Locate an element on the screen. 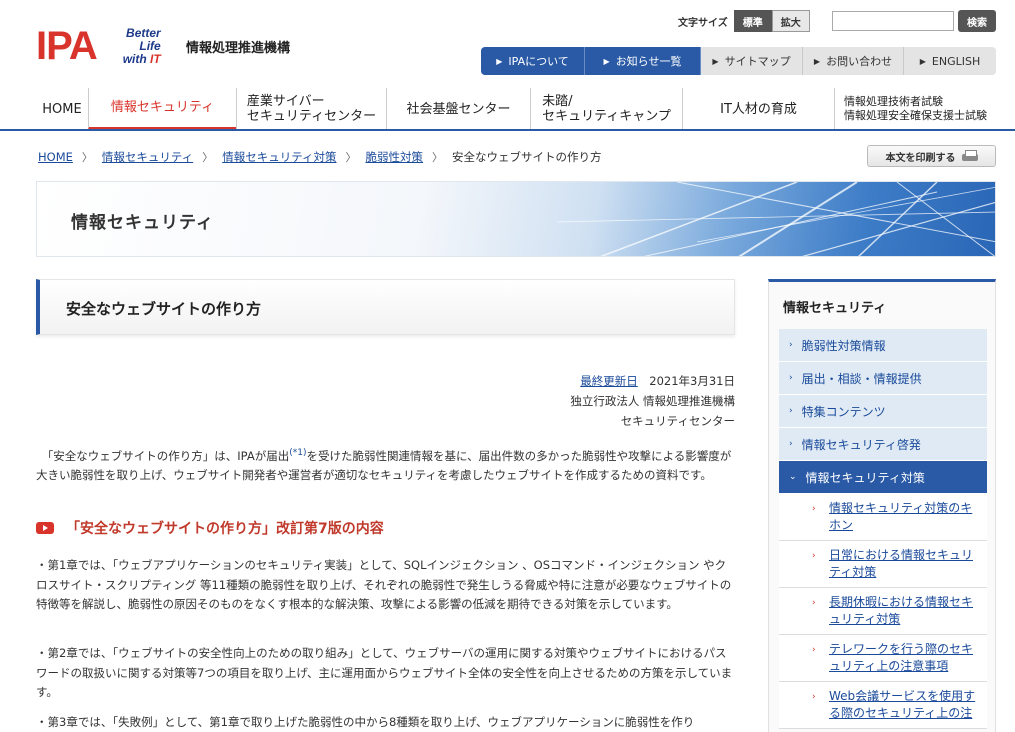  font-size-standard-button: 標準 is located at coordinates (752, 21).